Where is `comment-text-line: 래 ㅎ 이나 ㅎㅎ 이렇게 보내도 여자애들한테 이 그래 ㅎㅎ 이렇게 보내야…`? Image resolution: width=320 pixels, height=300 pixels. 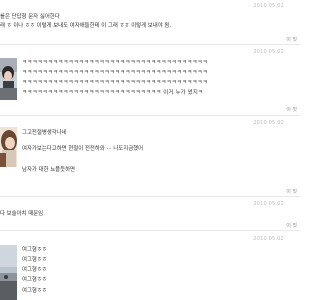
comment-text-line: 래 ㅎ 이나 ㅎㅎ 이렇게 보내도 여자애들한테 이 그래 ㅎㅎ 이렇게 보내야… is located at coordinates (86, 26).